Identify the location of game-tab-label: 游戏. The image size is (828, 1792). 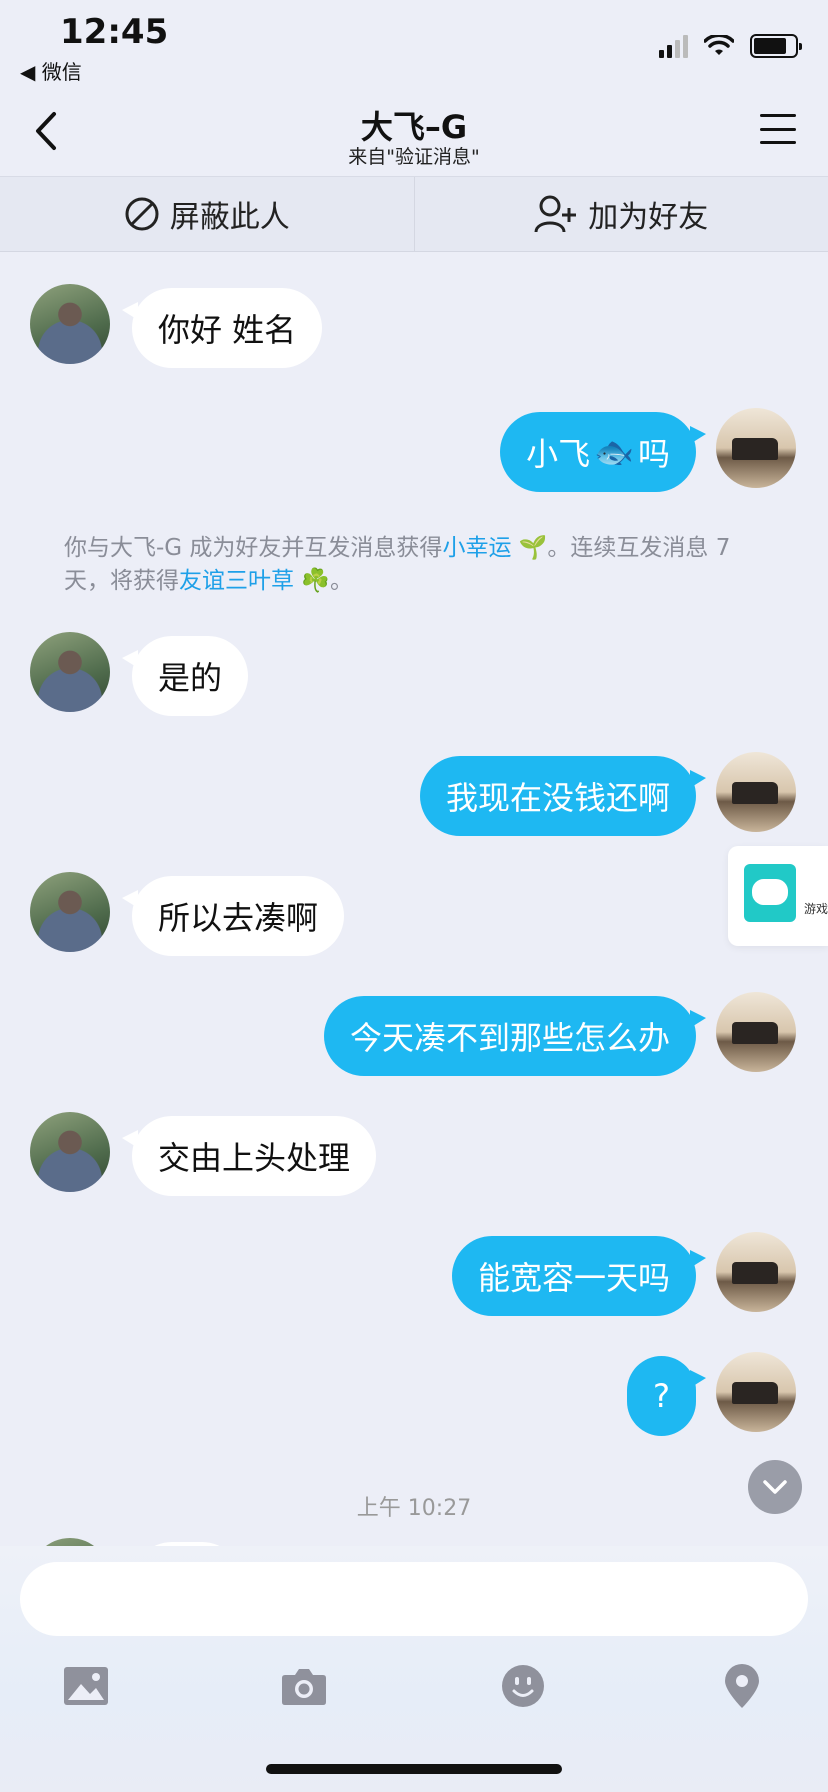
(816, 909).